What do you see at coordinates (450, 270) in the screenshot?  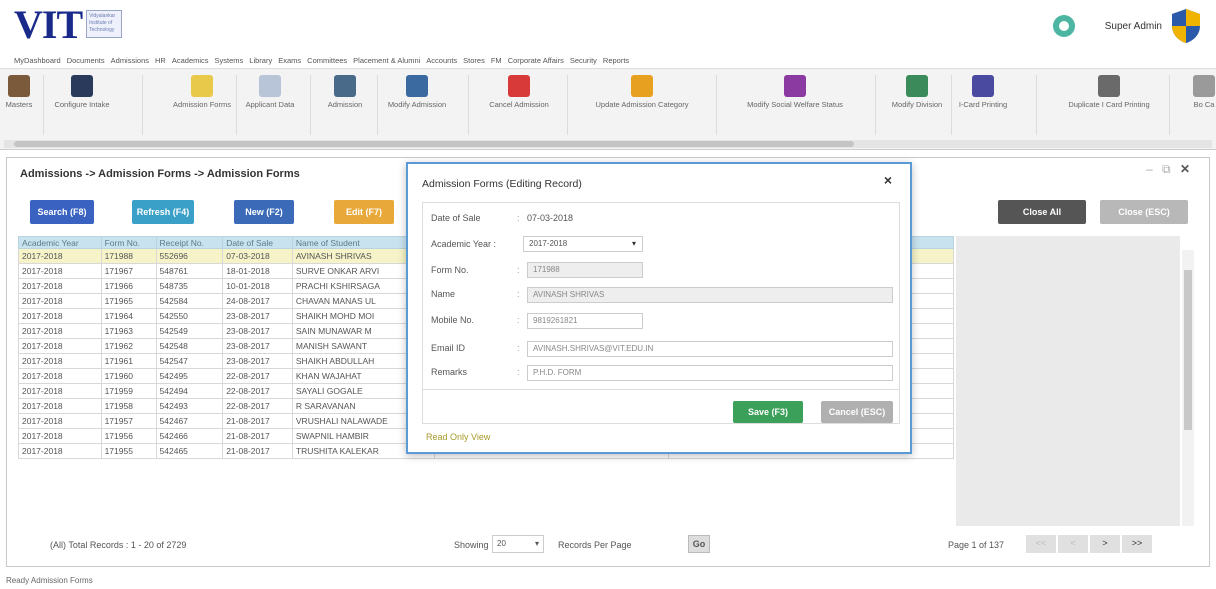 I see `form-no-label: Form No.` at bounding box center [450, 270].